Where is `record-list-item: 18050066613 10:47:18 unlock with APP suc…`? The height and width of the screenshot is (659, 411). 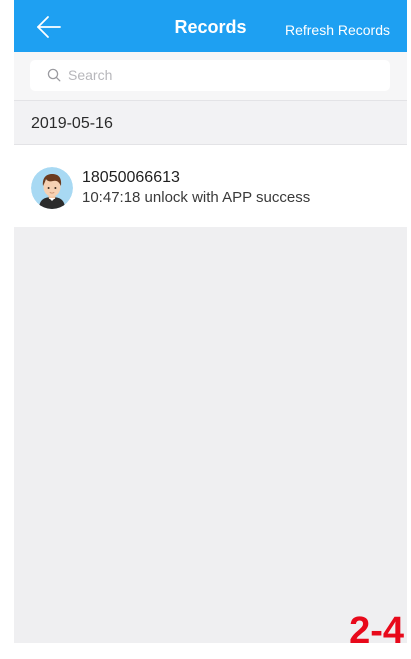 record-list-item: 18050066613 10:47:18 unlock with APP suc… is located at coordinates (210, 185).